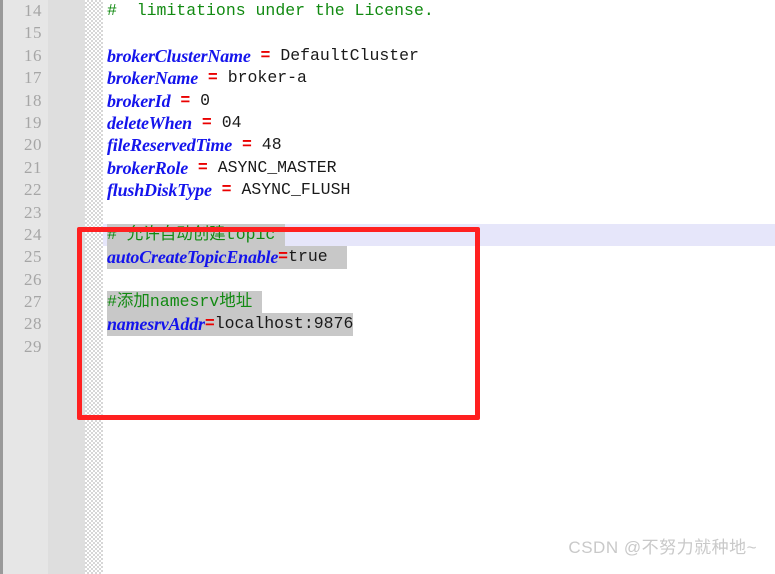 This screenshot has height=574, width=775. Describe the element at coordinates (193, 257) in the screenshot. I see `code-token-key: autoCreateTopicEnable` at that location.